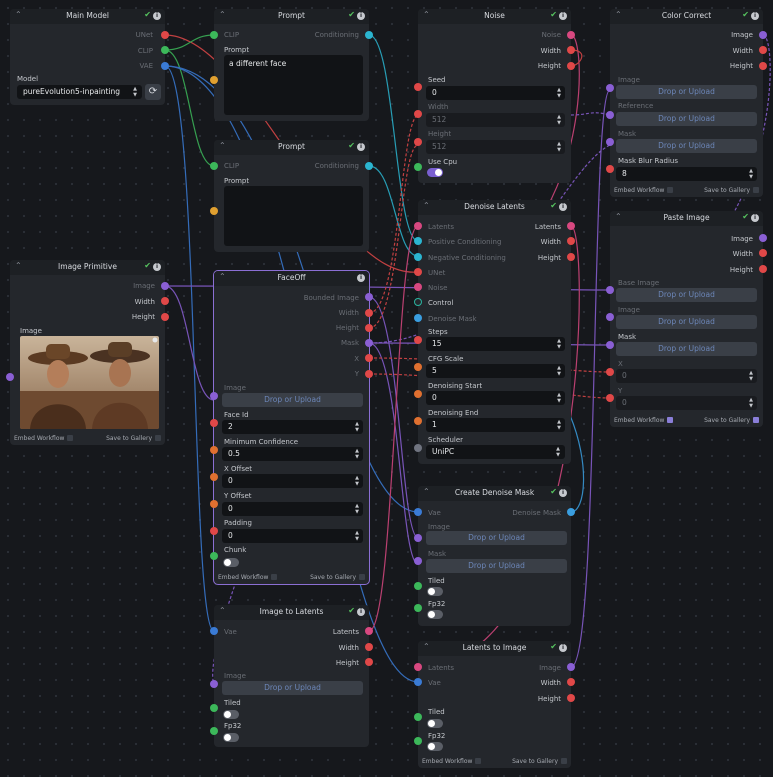 The height and width of the screenshot is (777, 773). Describe the element at coordinates (292, 481) in the screenshot. I see `xoff-input: 0 ▲ ▼` at that location.